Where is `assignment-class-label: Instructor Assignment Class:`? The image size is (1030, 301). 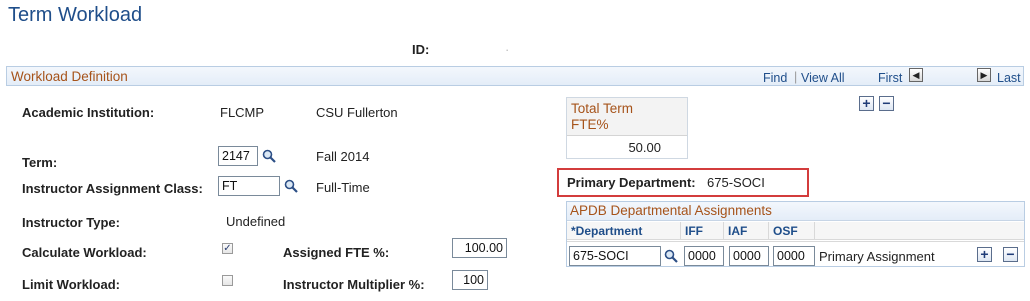 assignment-class-label: Instructor Assignment Class: is located at coordinates (112, 188).